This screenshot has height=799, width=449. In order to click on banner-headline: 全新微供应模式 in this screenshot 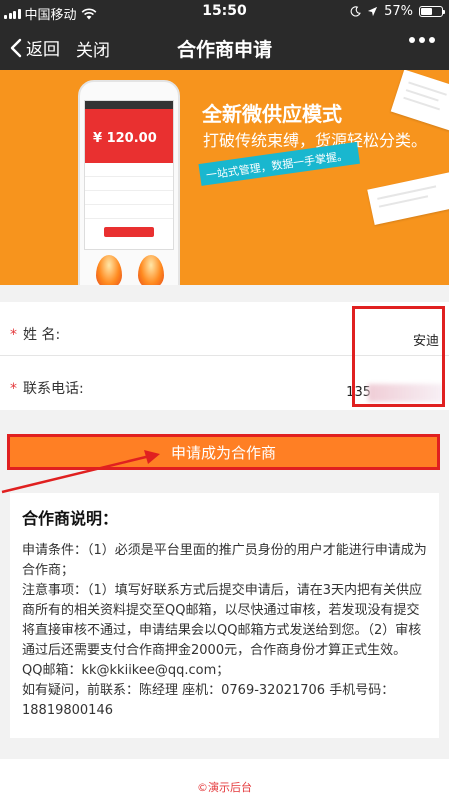, I will do `click(272, 114)`.